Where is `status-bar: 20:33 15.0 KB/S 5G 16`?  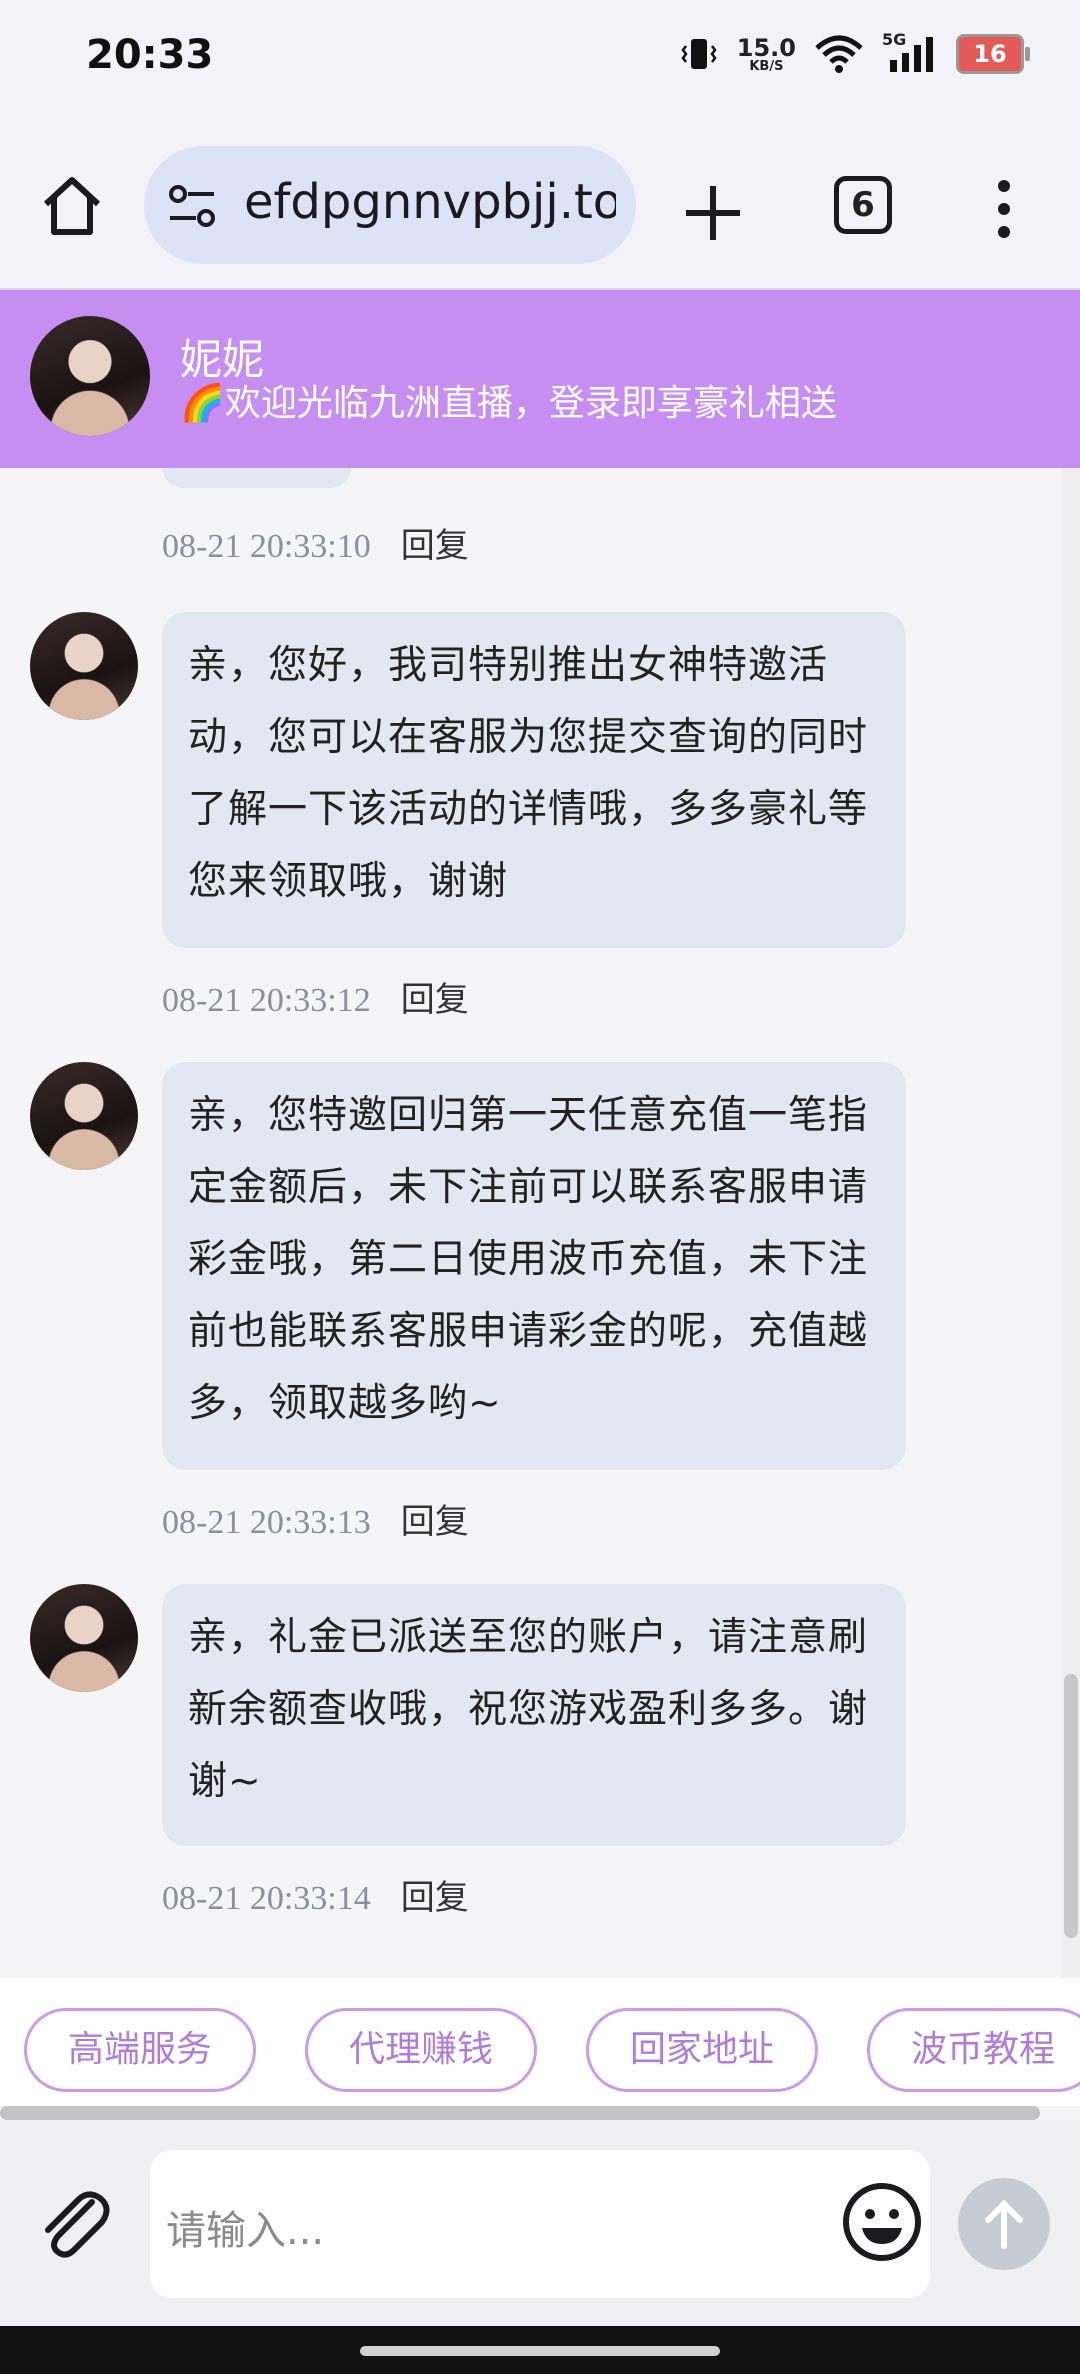
status-bar: 20:33 15.0 KB/S 5G 16 is located at coordinates (540, 60).